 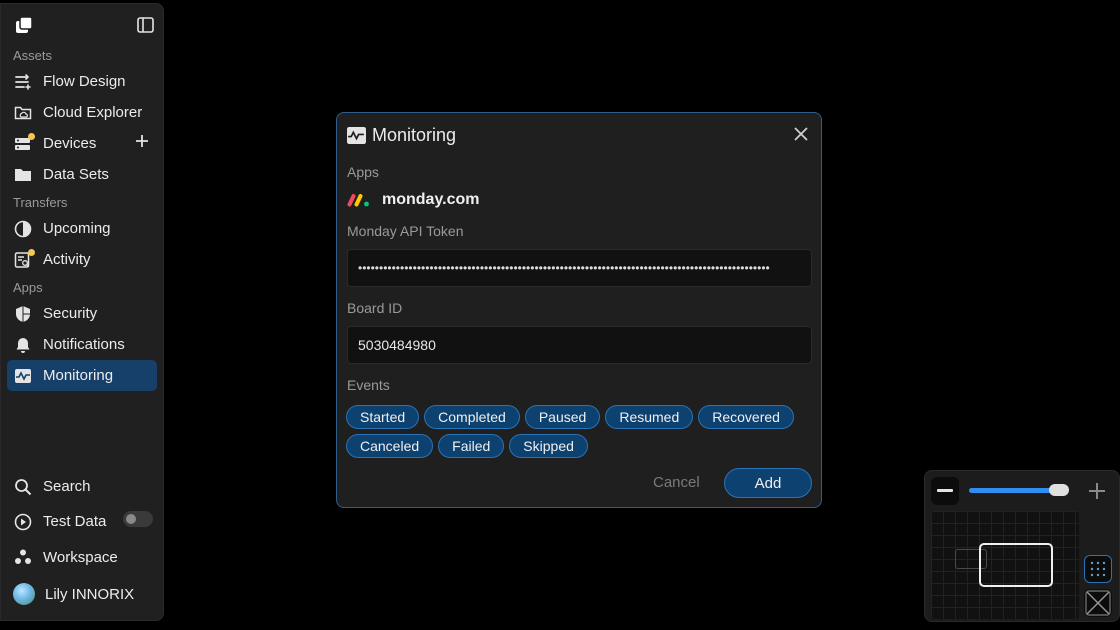 I want to click on minimap-panel, so click(x=1022, y=546).